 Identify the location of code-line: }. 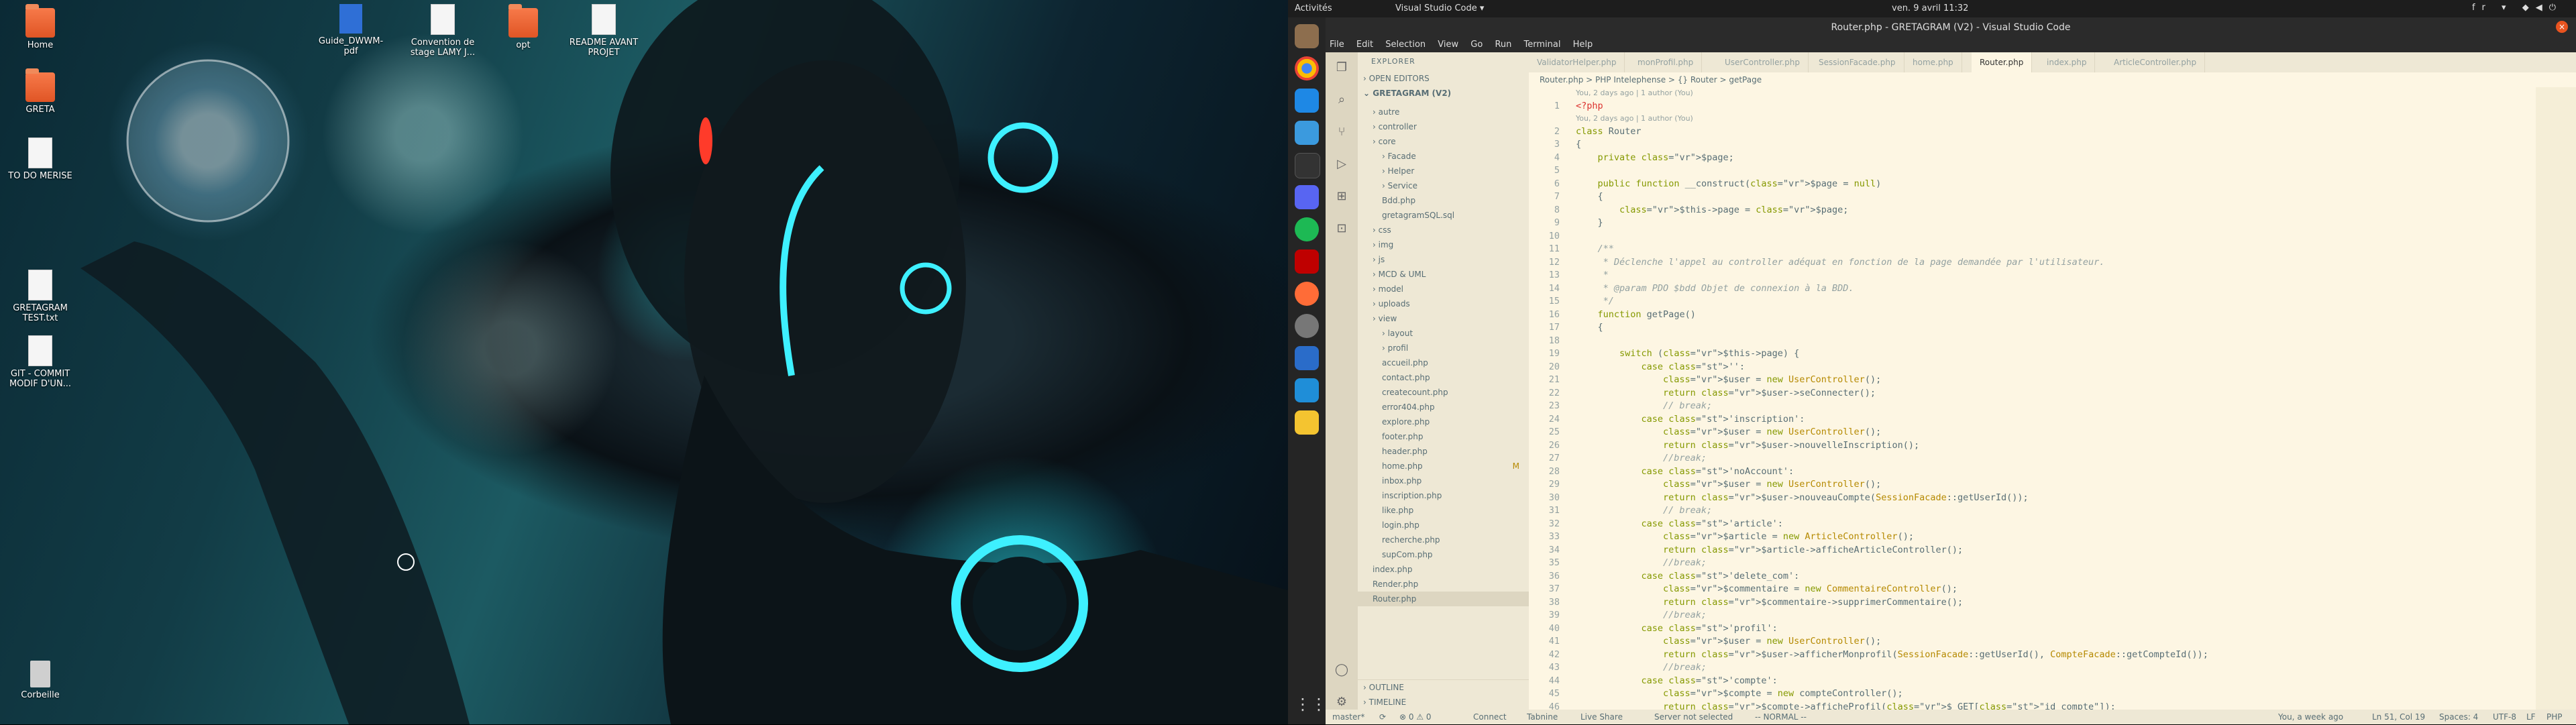
(1589, 222).